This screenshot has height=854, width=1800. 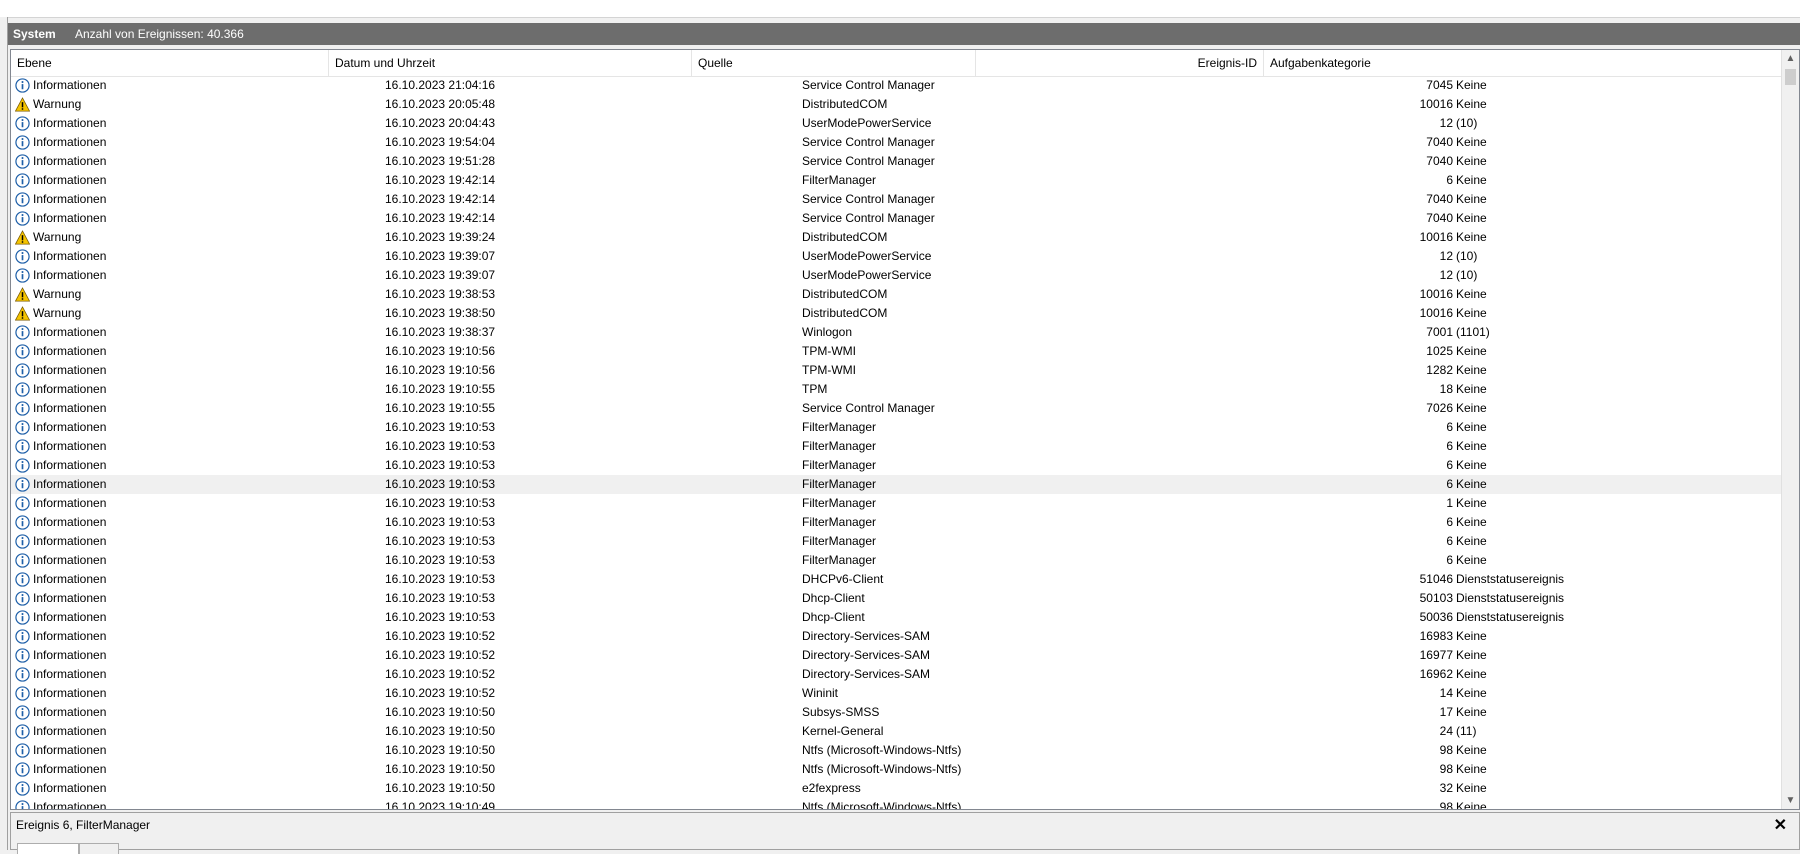 What do you see at coordinates (48, 848) in the screenshot?
I see `tab-general` at bounding box center [48, 848].